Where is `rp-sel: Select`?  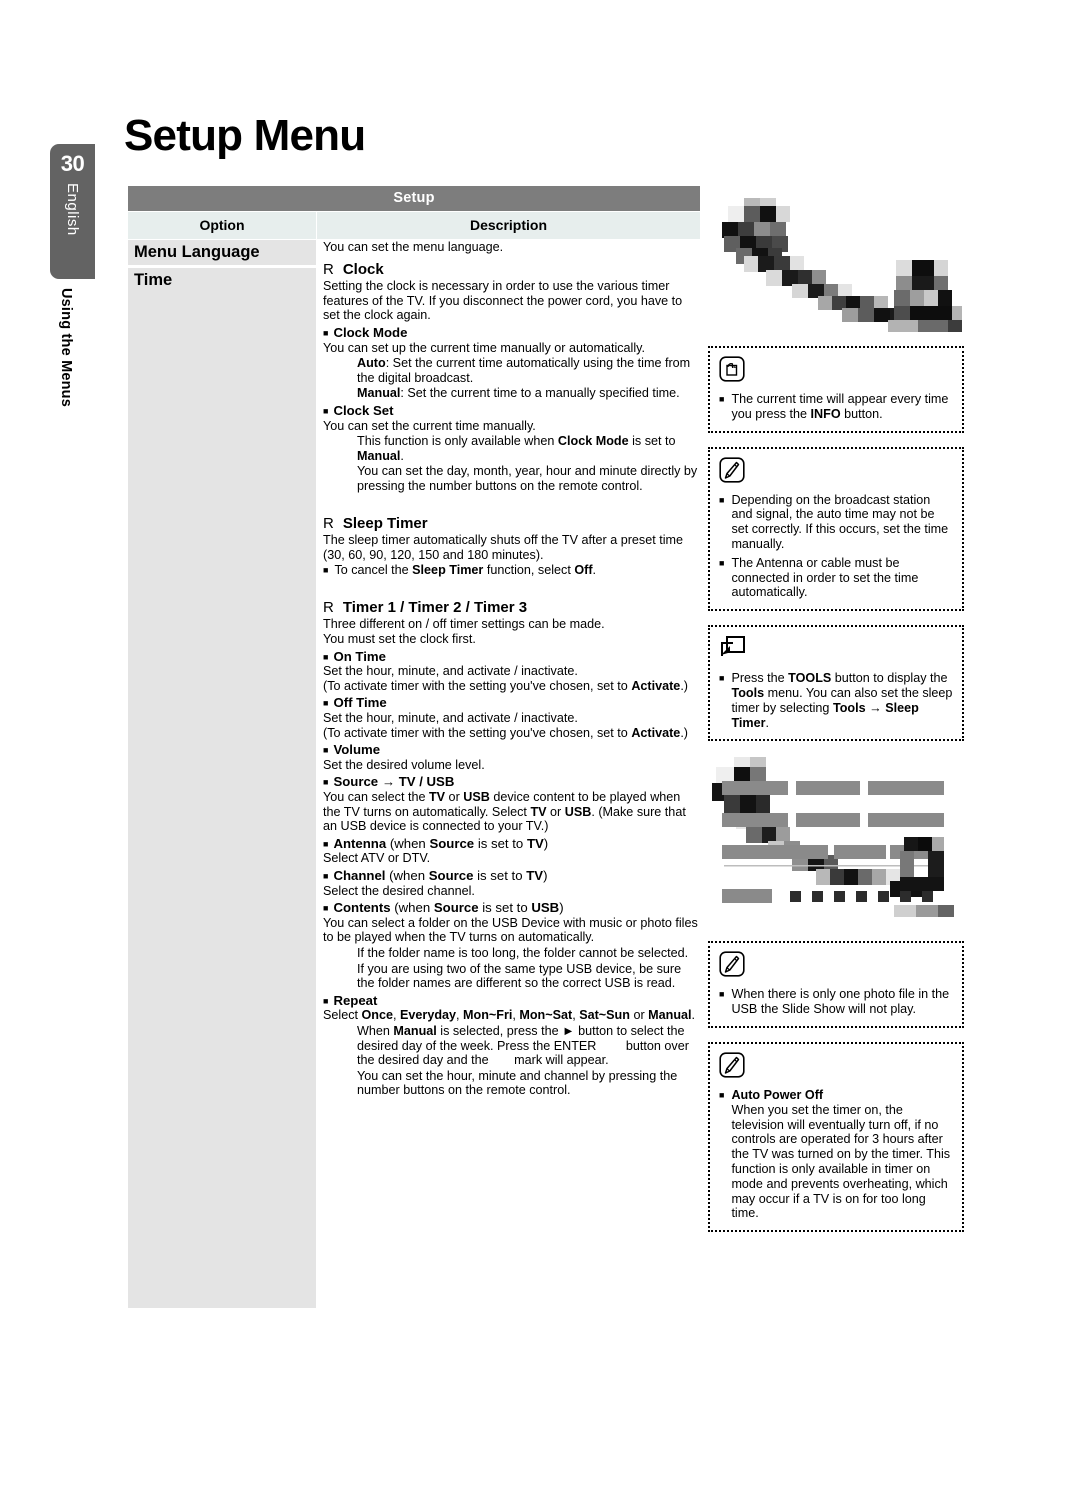 rp-sel: Select is located at coordinates (342, 1015).